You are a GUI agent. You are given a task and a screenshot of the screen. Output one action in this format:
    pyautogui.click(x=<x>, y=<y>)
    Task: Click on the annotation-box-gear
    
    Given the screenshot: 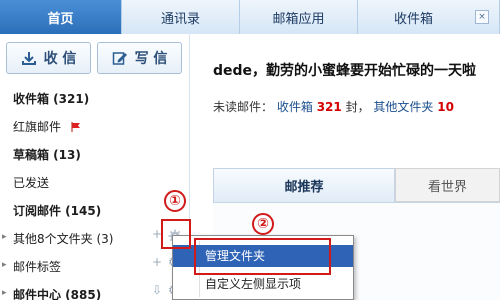 What is the action you would take?
    pyautogui.click(x=176, y=234)
    